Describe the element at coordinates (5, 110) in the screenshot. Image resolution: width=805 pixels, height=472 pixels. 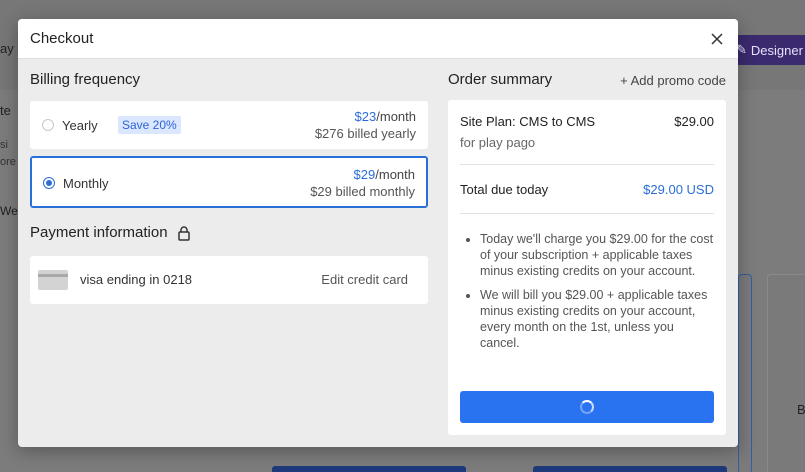
I see `background-text: te` at that location.